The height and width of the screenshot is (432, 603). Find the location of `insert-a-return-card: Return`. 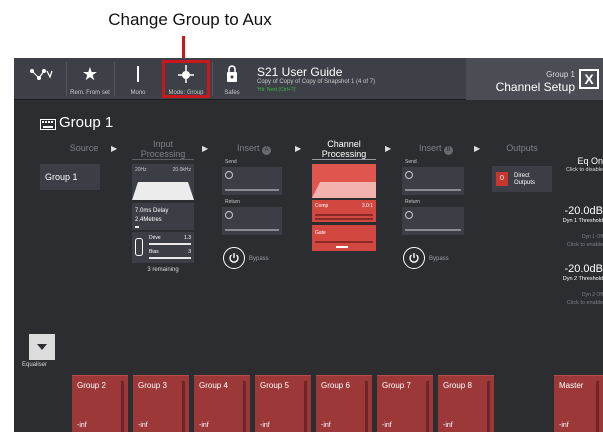

insert-a-return-card: Return is located at coordinates (252, 217).